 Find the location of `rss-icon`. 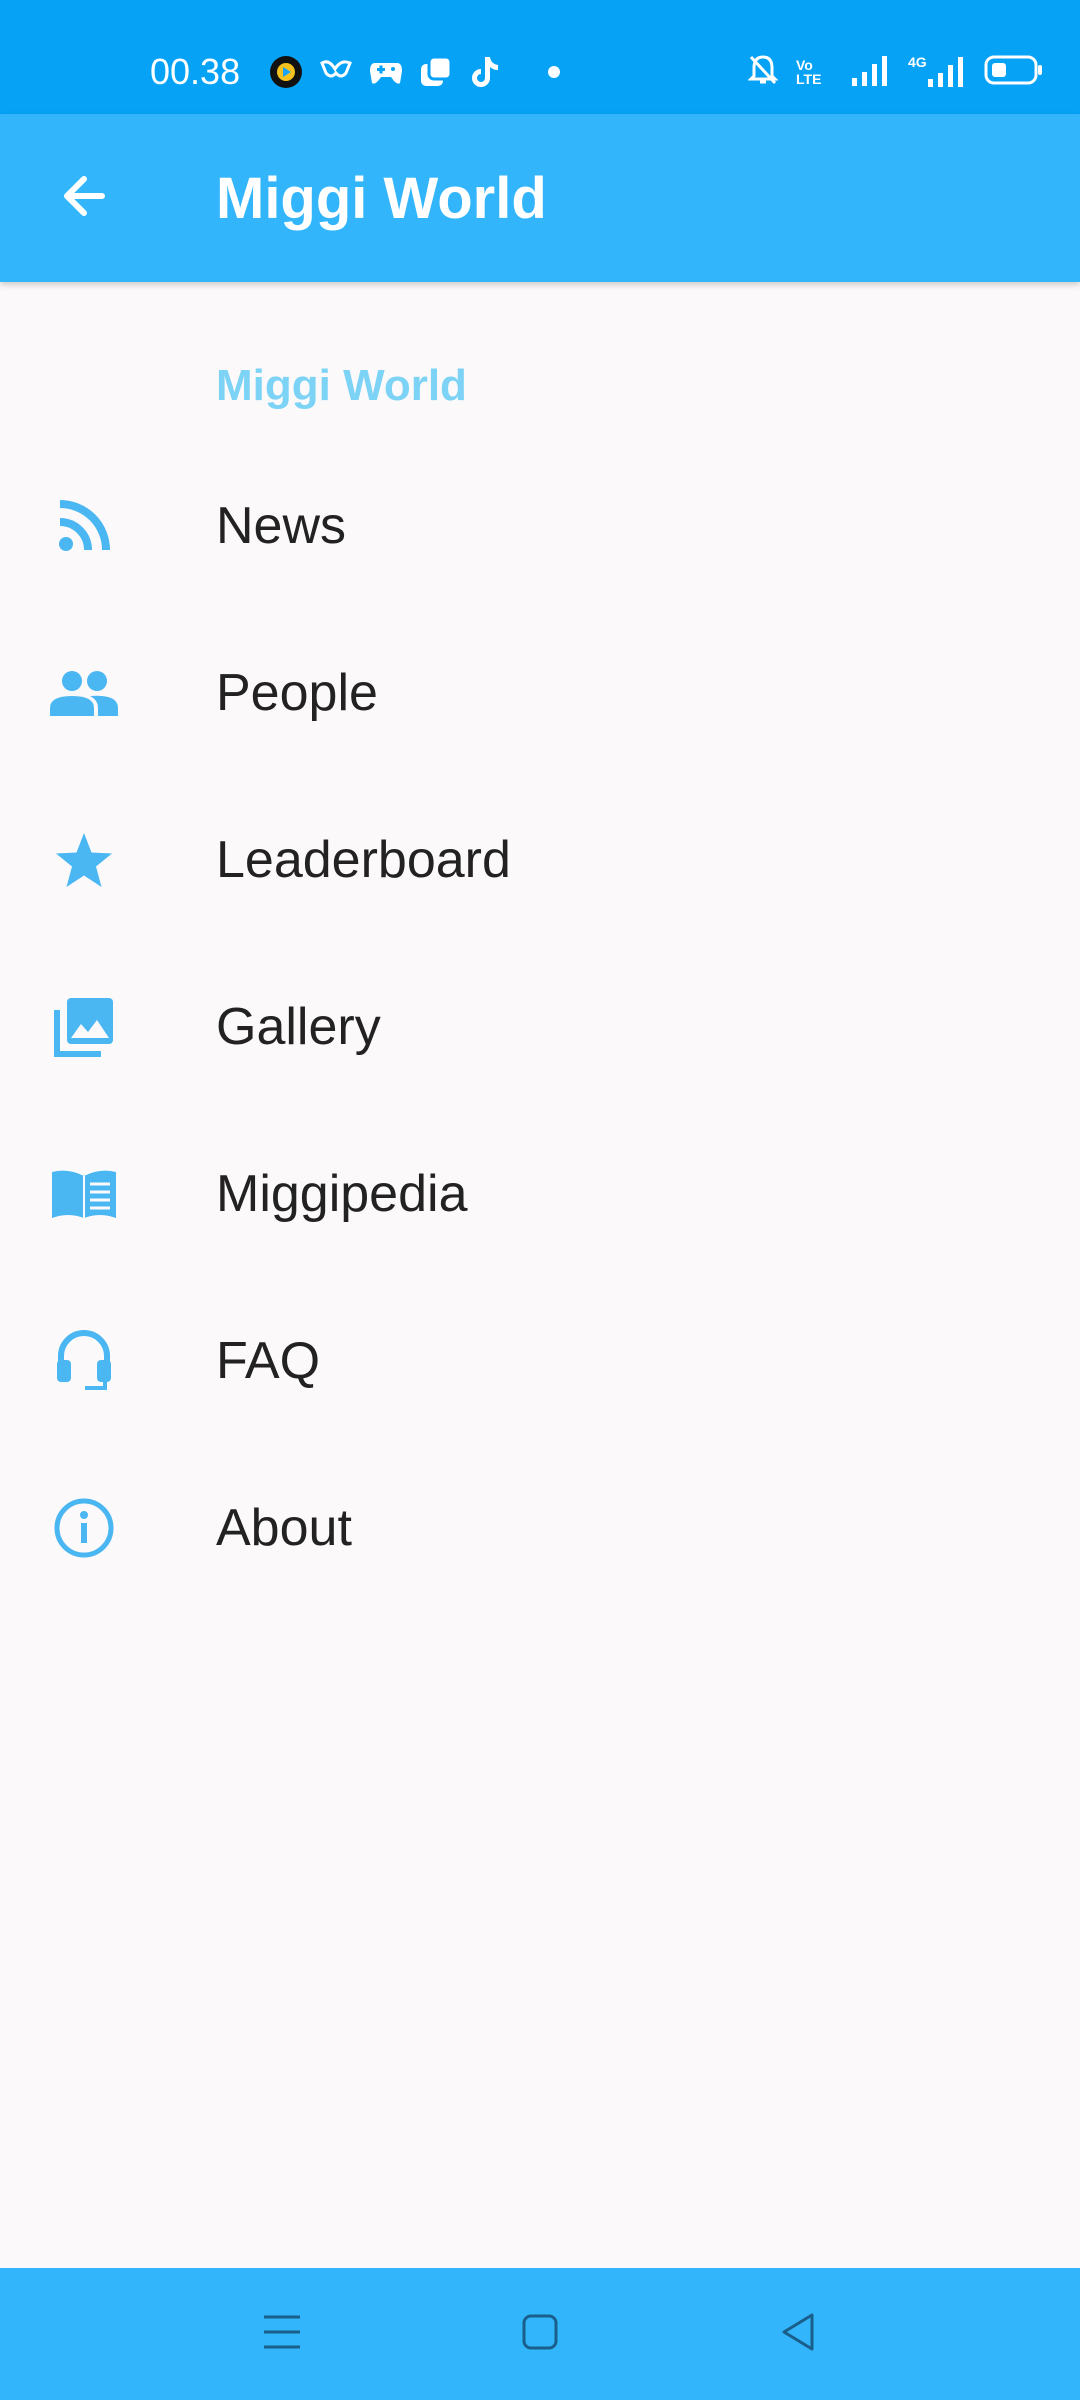

rss-icon is located at coordinates (84, 526).